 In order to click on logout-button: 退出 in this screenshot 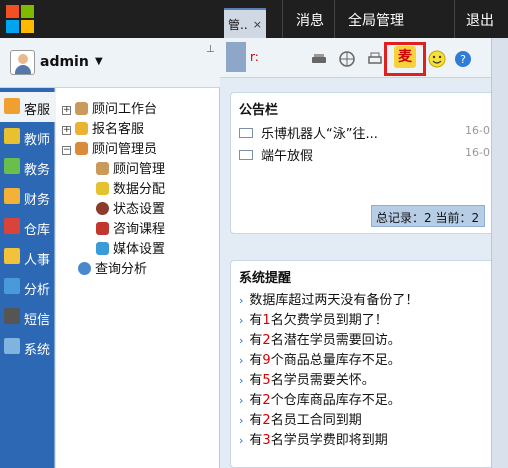, I will do `click(480, 20)`.